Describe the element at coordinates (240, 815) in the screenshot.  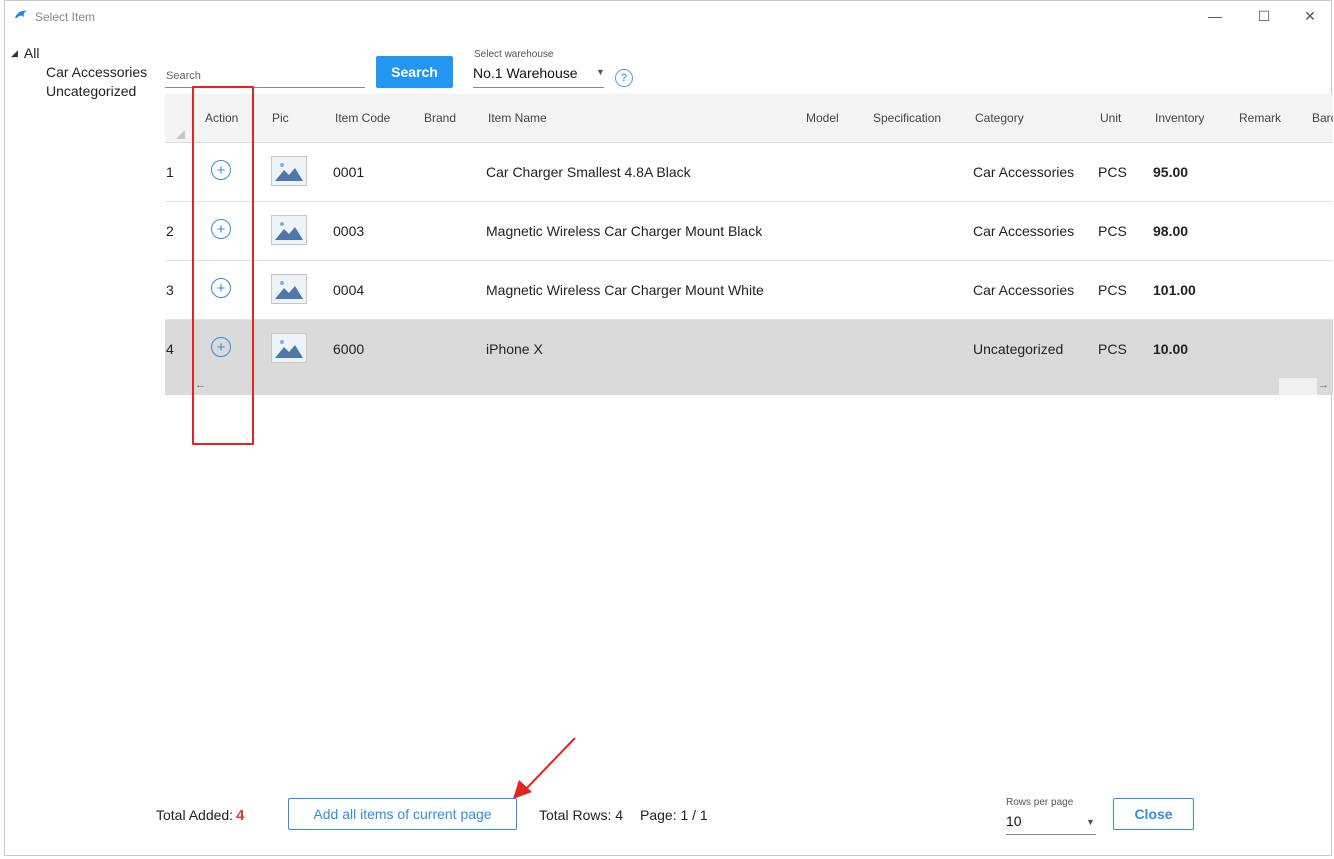
I see `total-added-count: 4` at that location.